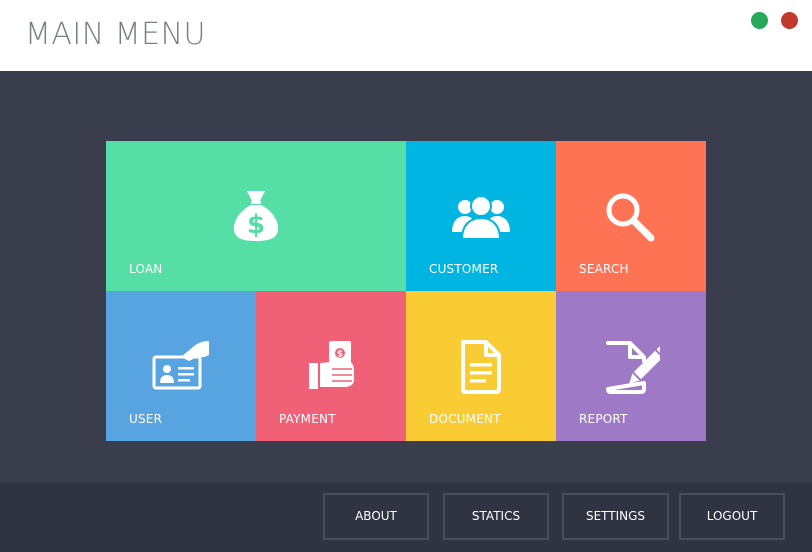 This screenshot has height=552, width=812. I want to click on footer-bar: ABOUT STATICS SETTINGS LOGOUT, so click(406, 517).